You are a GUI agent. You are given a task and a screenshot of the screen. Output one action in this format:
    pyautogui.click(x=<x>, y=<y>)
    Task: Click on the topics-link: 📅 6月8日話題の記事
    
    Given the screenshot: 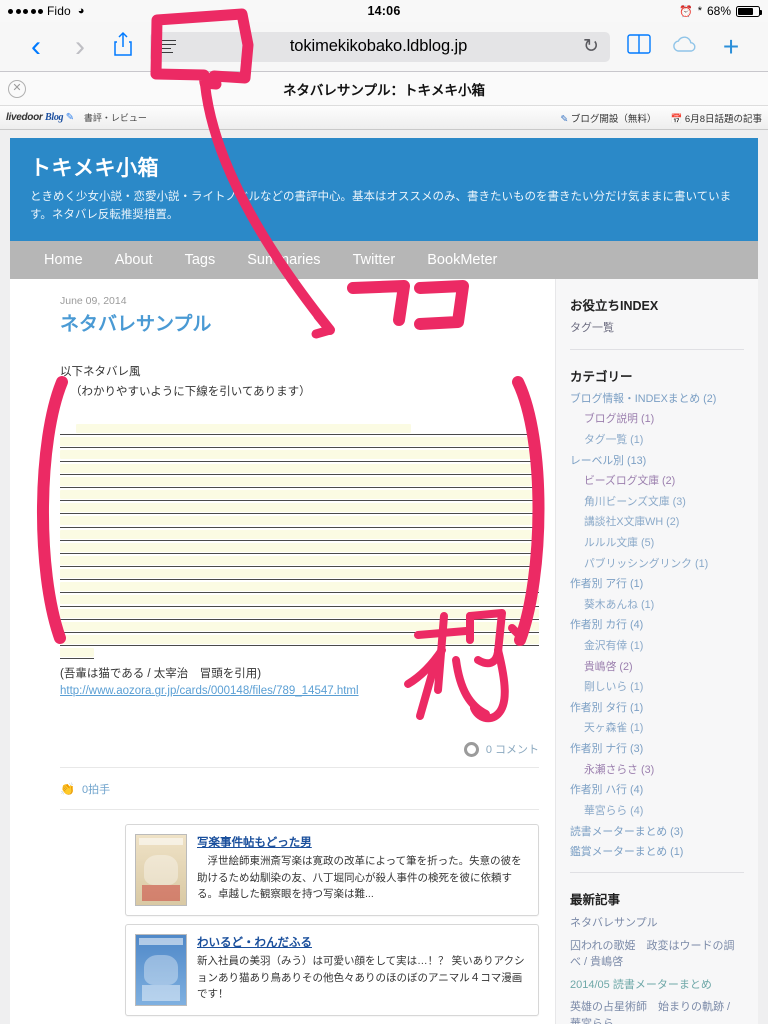 What is the action you would take?
    pyautogui.click(x=716, y=118)
    